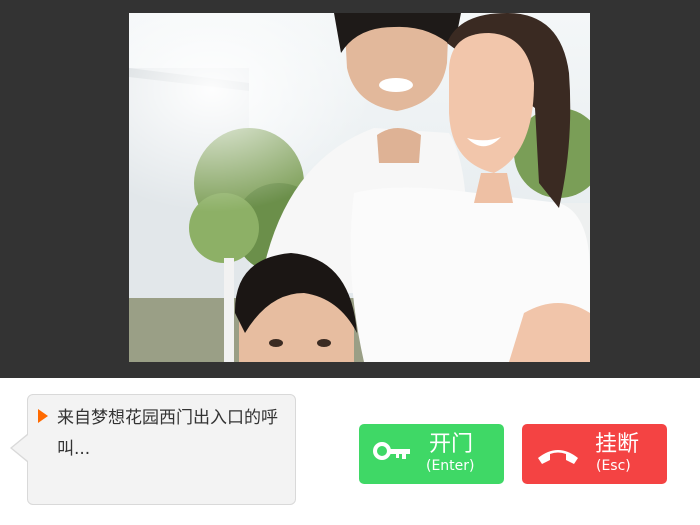 This screenshot has height=525, width=700. I want to click on open-door-label: 开门, so click(451, 444).